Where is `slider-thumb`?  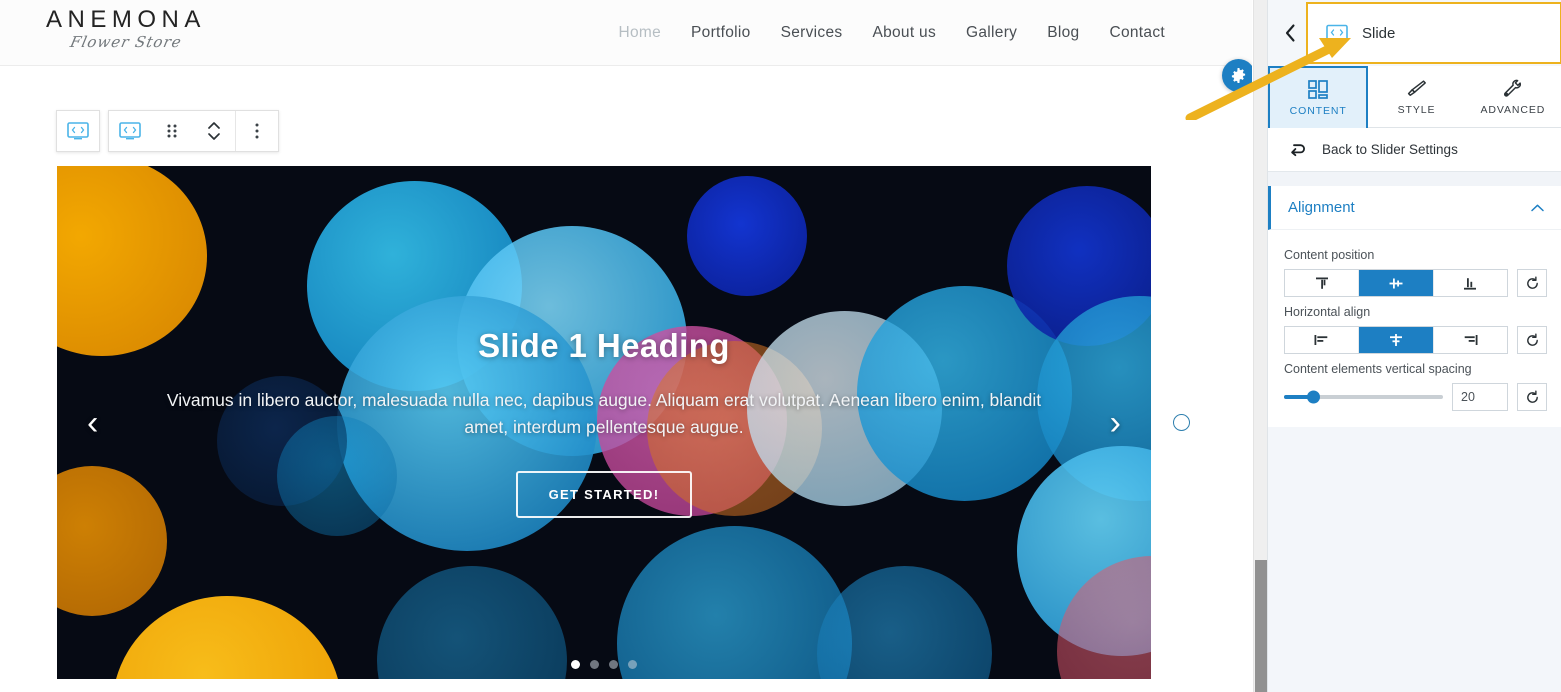 slider-thumb is located at coordinates (1313, 397).